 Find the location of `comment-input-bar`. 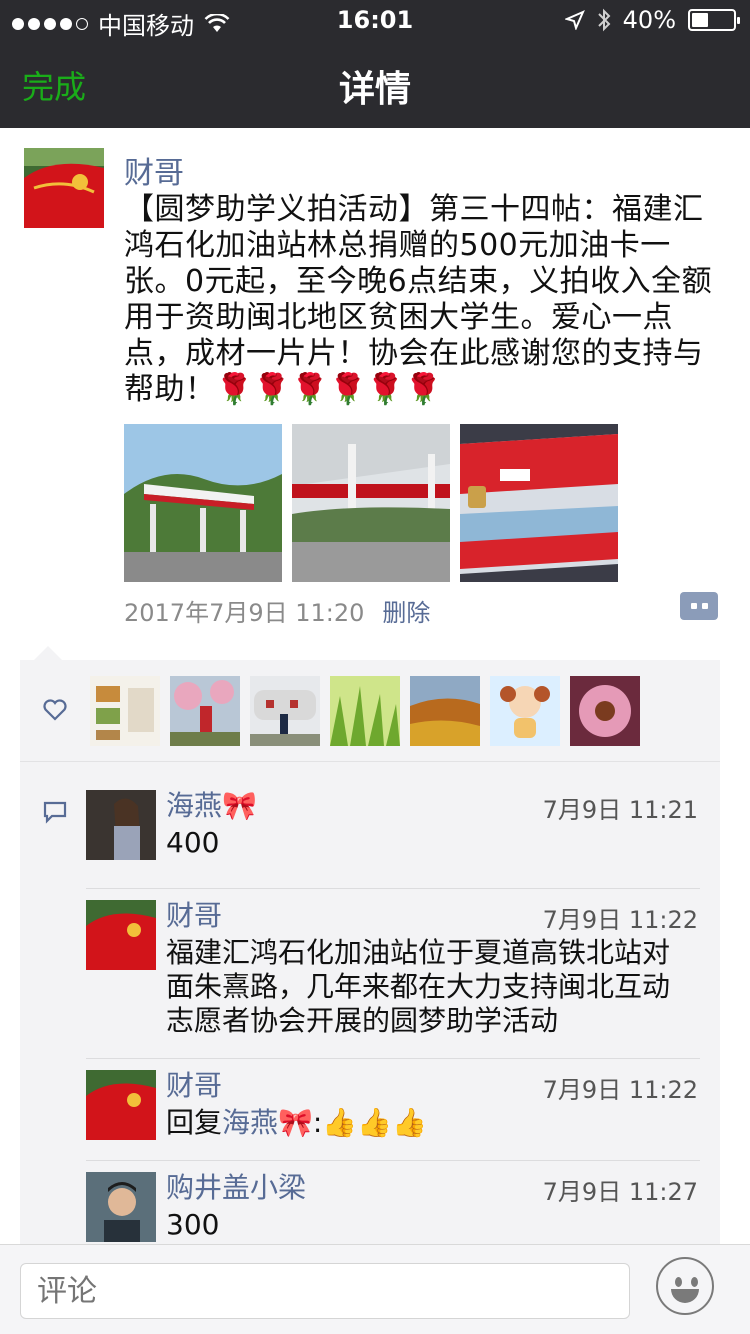

comment-input-bar is located at coordinates (375, 1289).